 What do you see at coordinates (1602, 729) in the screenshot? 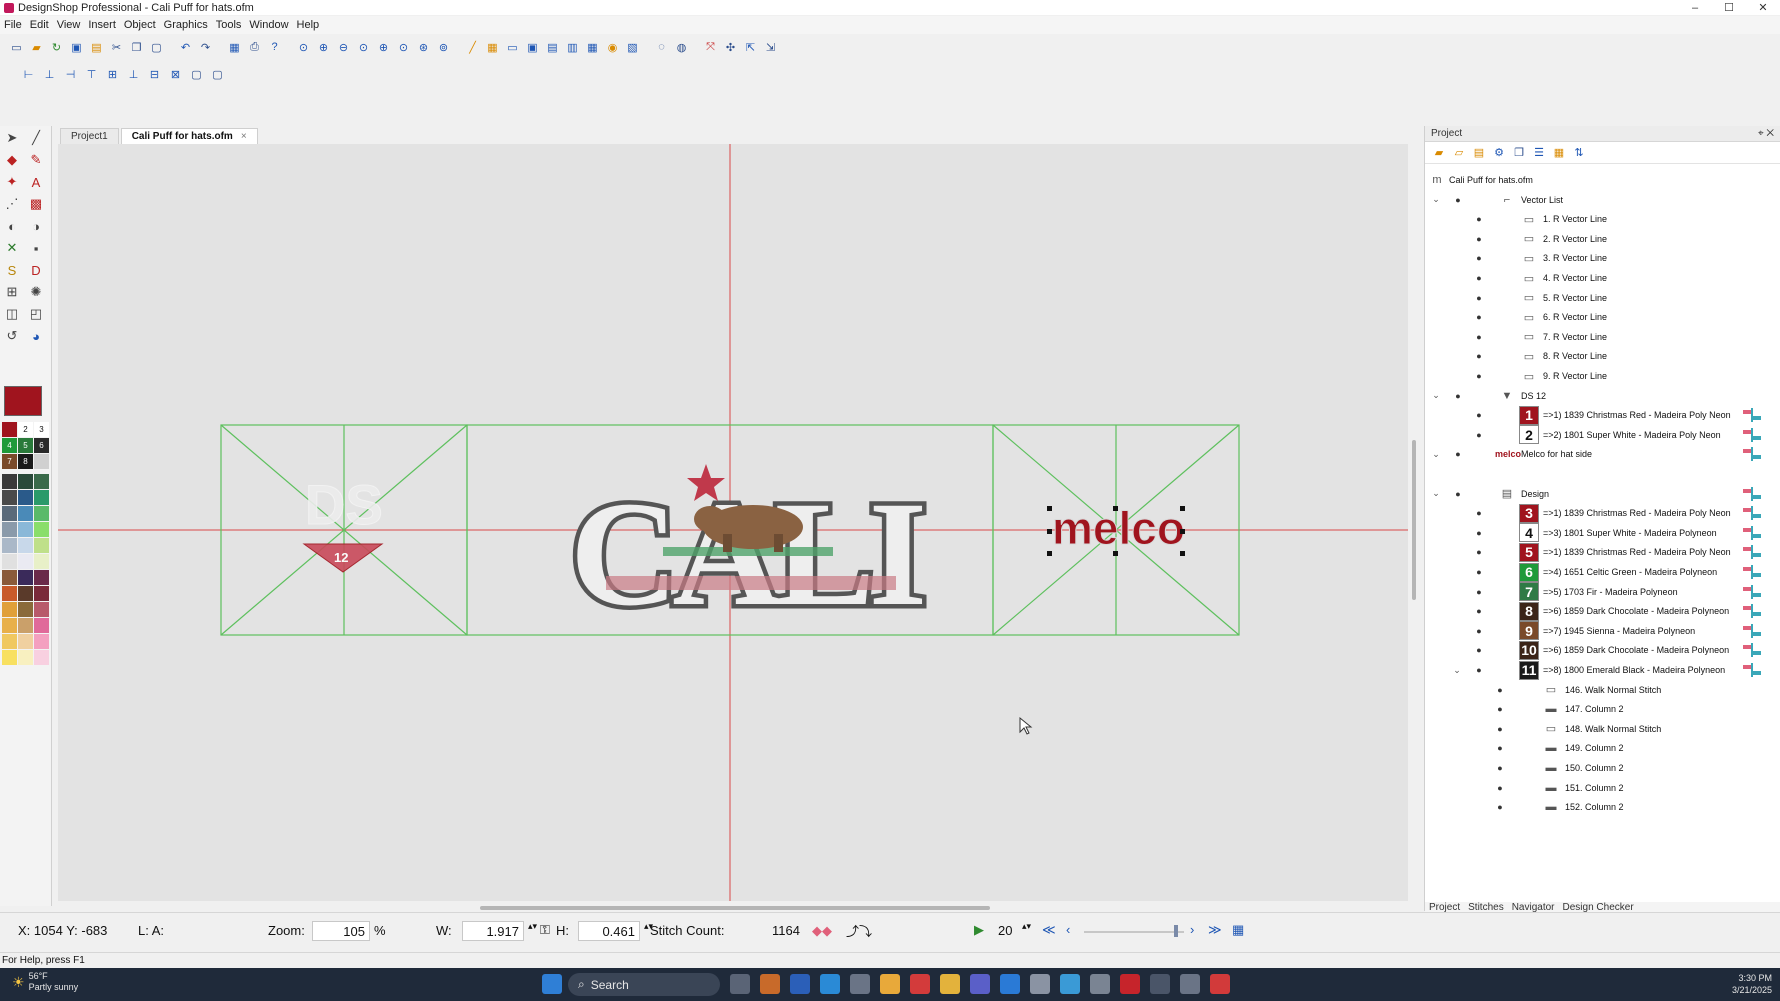
I see `tree-stitch-item: ● ▭ 148. Walk Normal Stitch` at bounding box center [1602, 729].